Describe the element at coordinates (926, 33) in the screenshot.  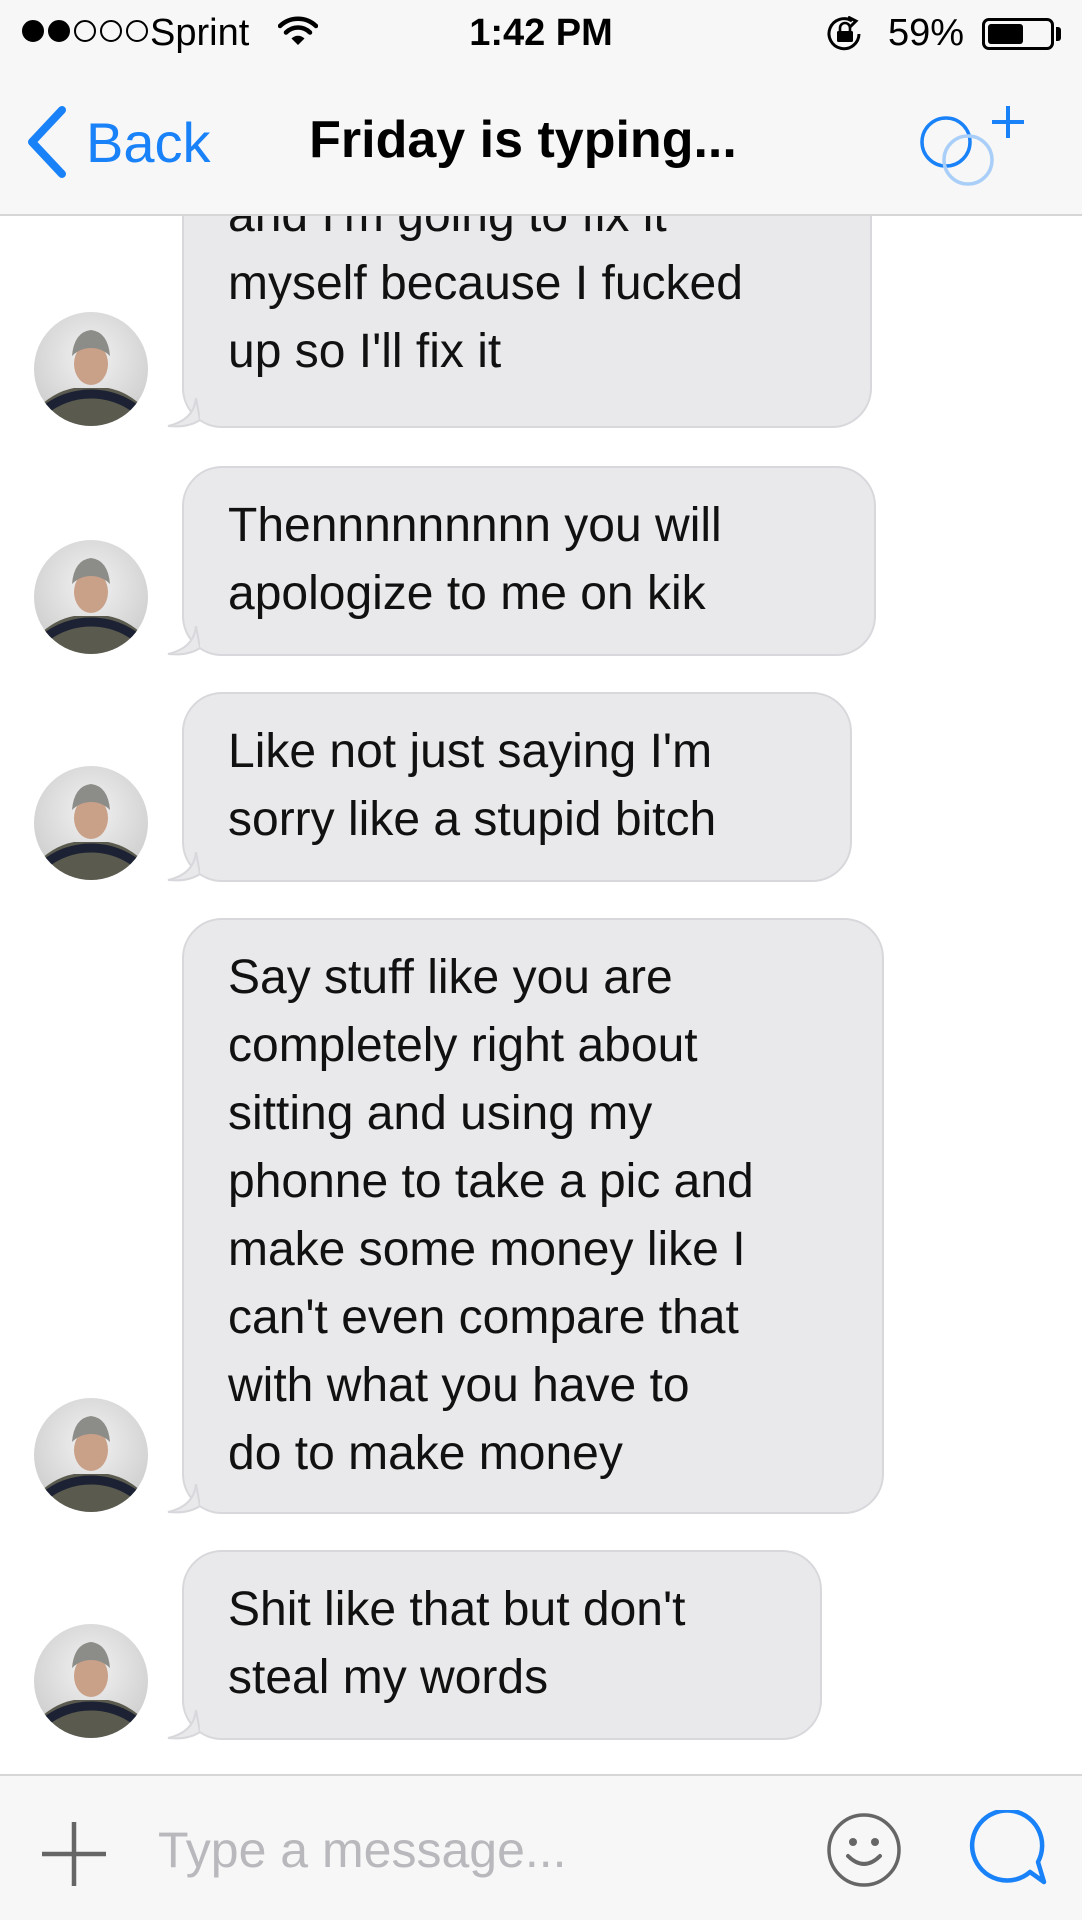
I see `battery-percent: 59%` at that location.